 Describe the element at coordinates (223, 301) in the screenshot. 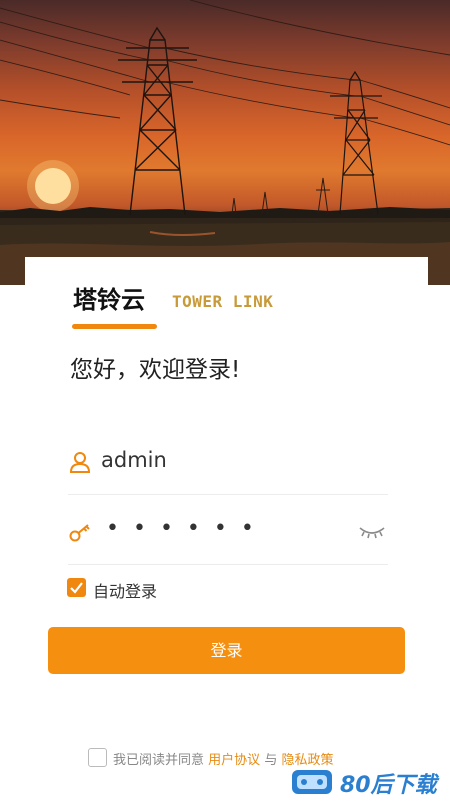

I see `brand-name-english: TOWER LINK` at that location.